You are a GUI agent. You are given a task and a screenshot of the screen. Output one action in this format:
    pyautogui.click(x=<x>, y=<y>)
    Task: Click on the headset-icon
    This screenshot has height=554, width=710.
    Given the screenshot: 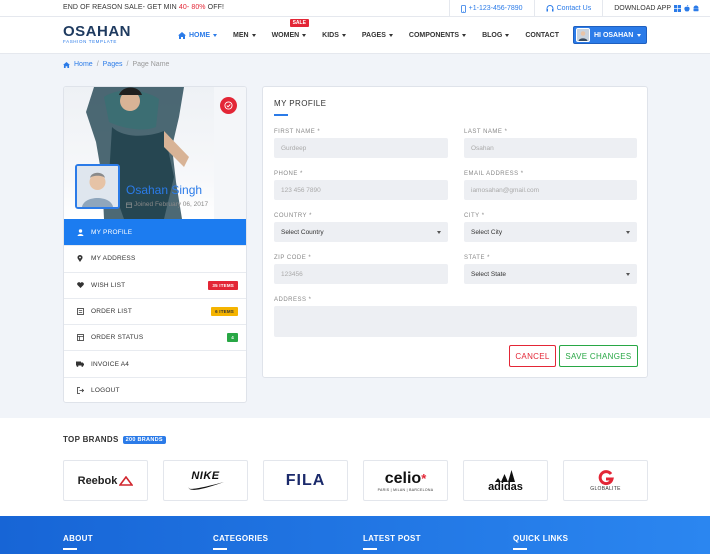 What is the action you would take?
    pyautogui.click(x=550, y=8)
    